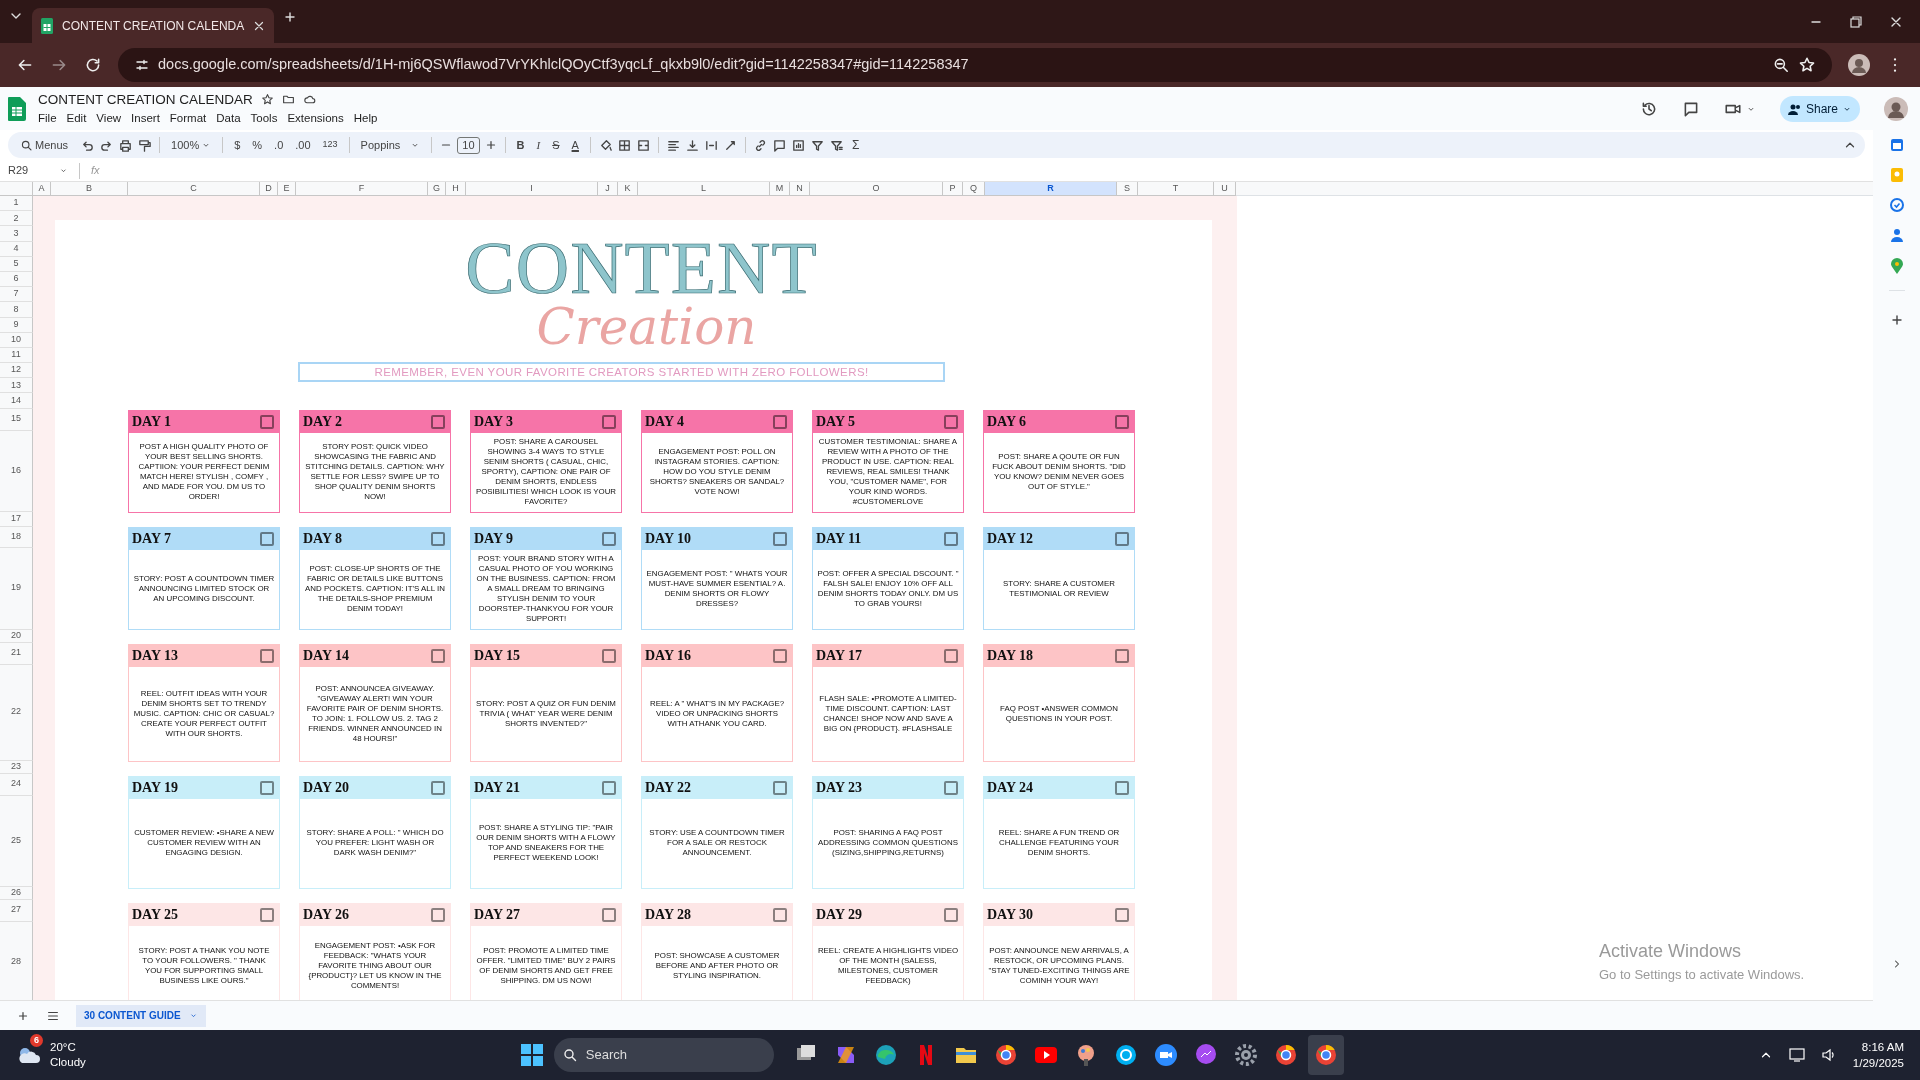  I want to click on strikethrough-button: S, so click(556, 145).